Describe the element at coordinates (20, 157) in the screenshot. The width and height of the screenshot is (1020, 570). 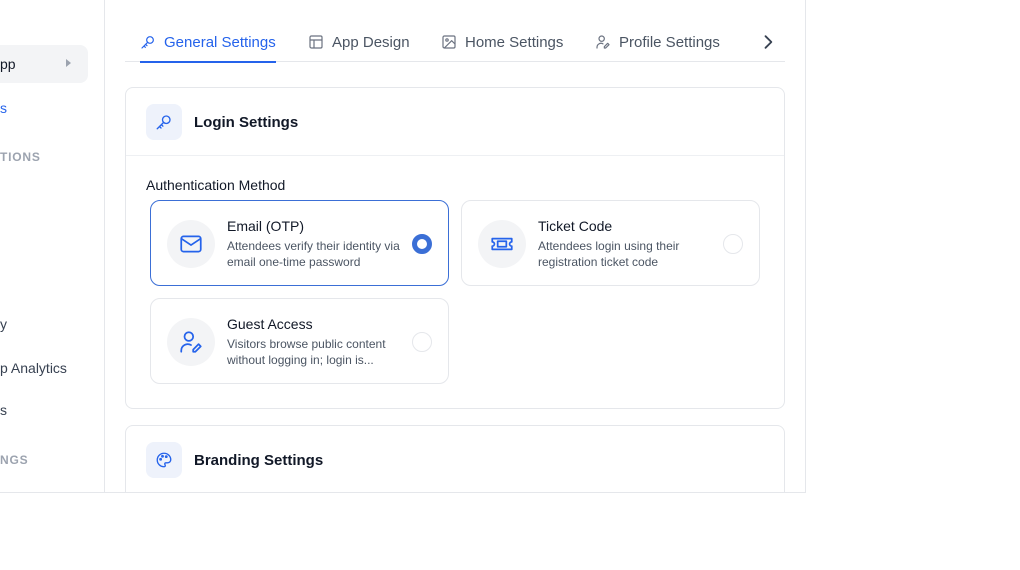
I see `sidebar-section-heading: TIONS` at that location.